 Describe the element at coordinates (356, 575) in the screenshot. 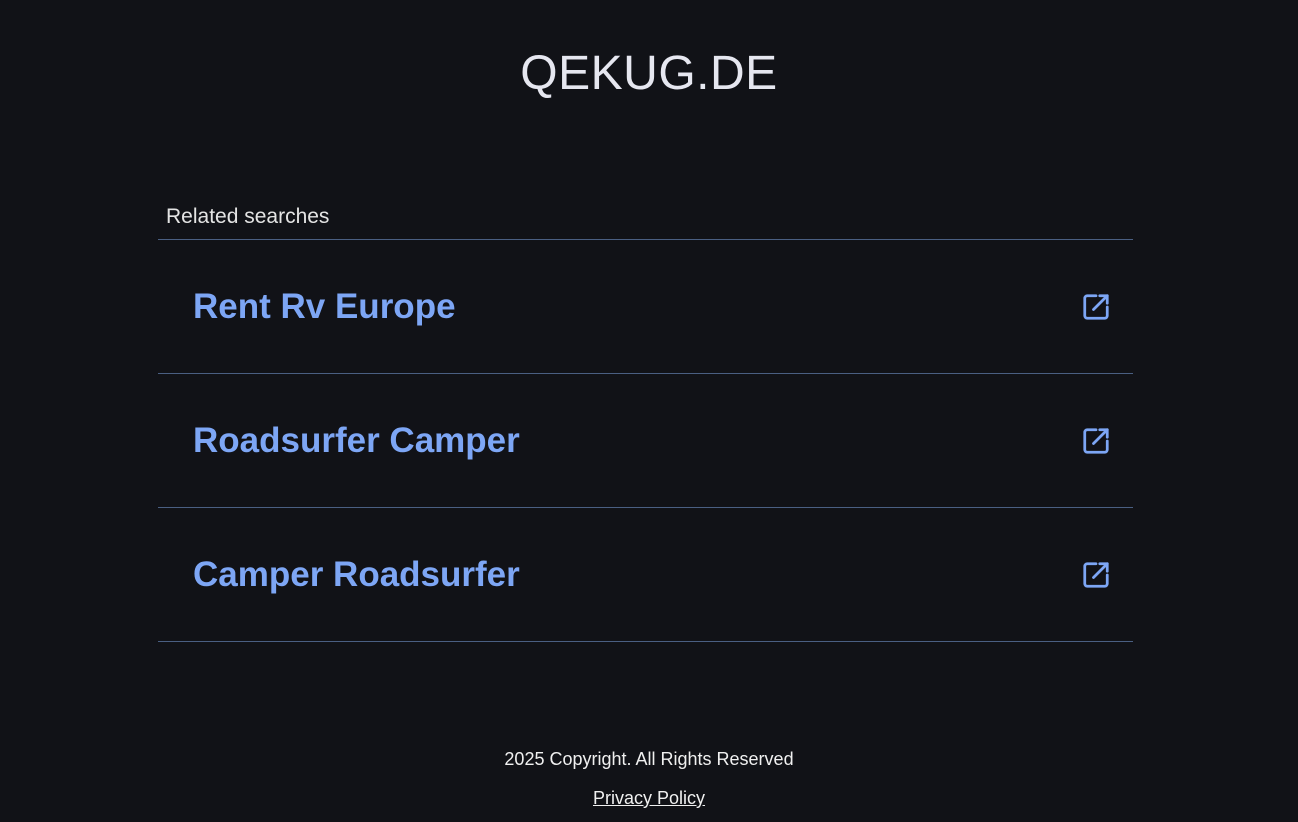

I see `result-link-camper-roadsurfer: Camper Roadsurfer` at that location.